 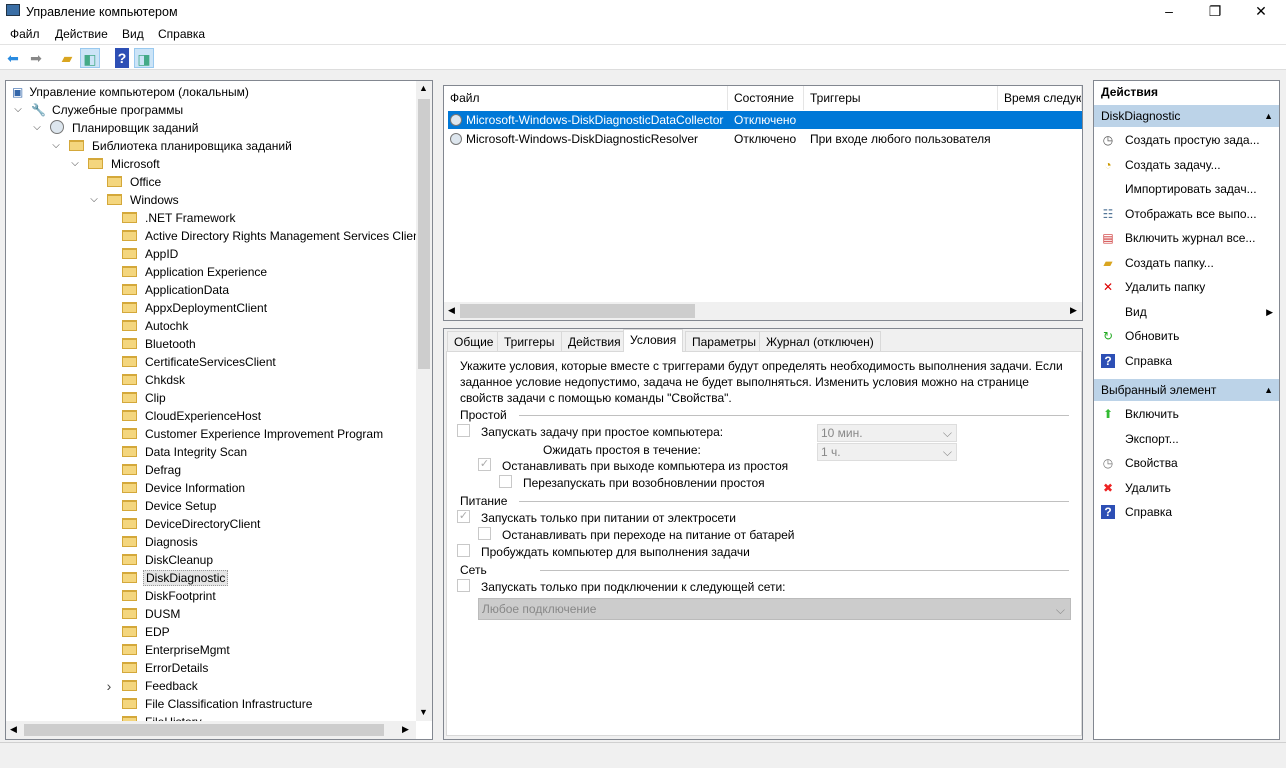 What do you see at coordinates (36, 58) in the screenshot?
I see `forward-icon: ➡` at bounding box center [36, 58].